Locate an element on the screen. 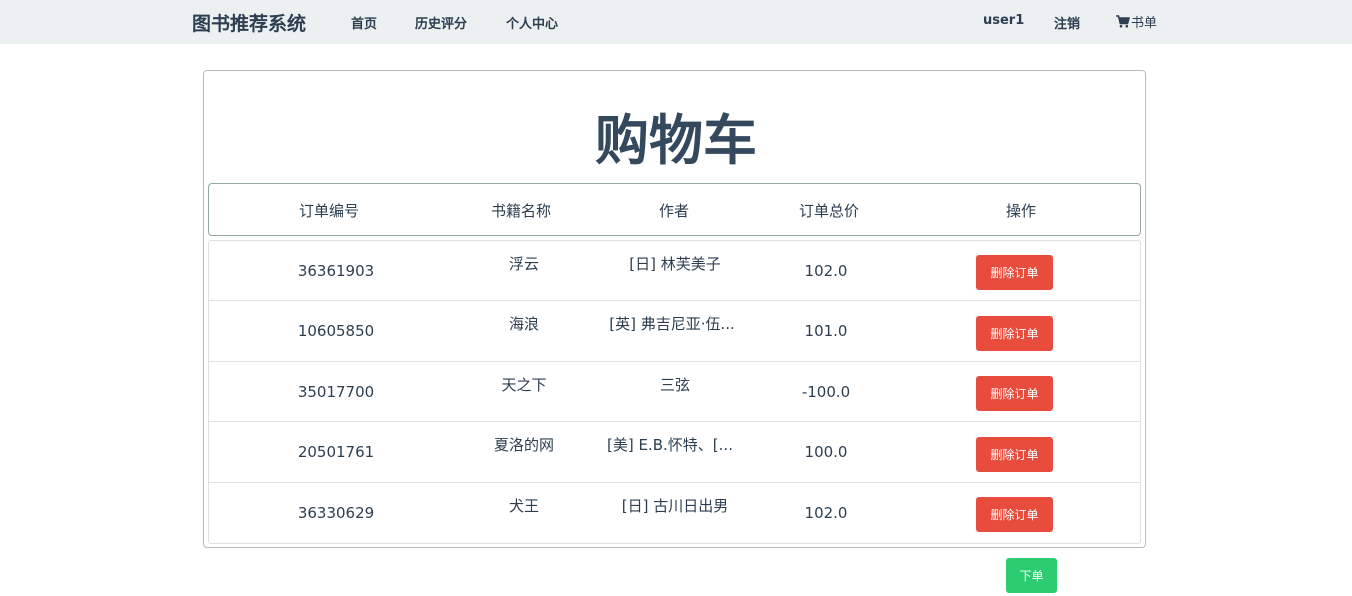 The image size is (1352, 596). book-name-cell: 海浪 is located at coordinates (524, 324).